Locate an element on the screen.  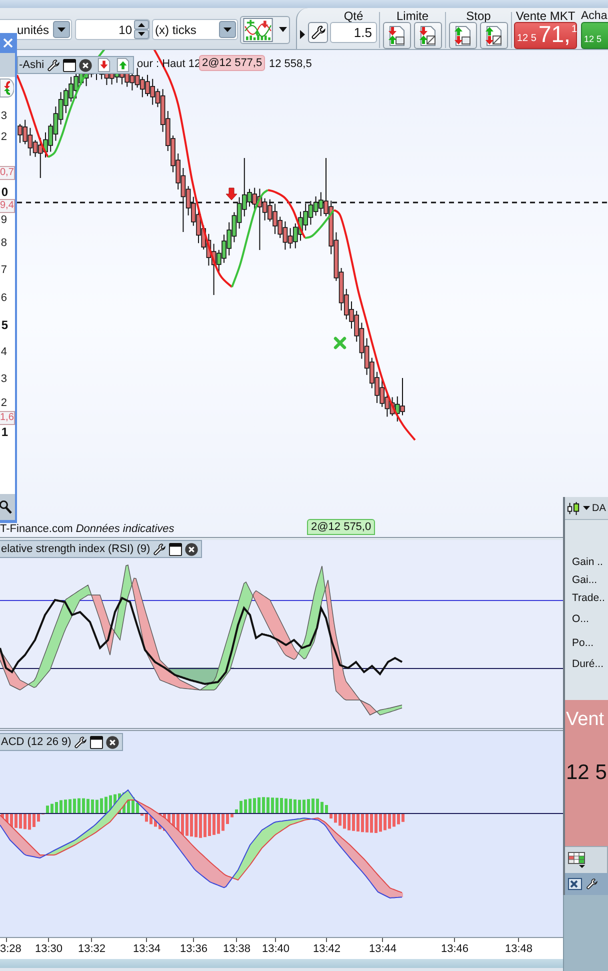
spreadsheet-icon is located at coordinates (575, 884).